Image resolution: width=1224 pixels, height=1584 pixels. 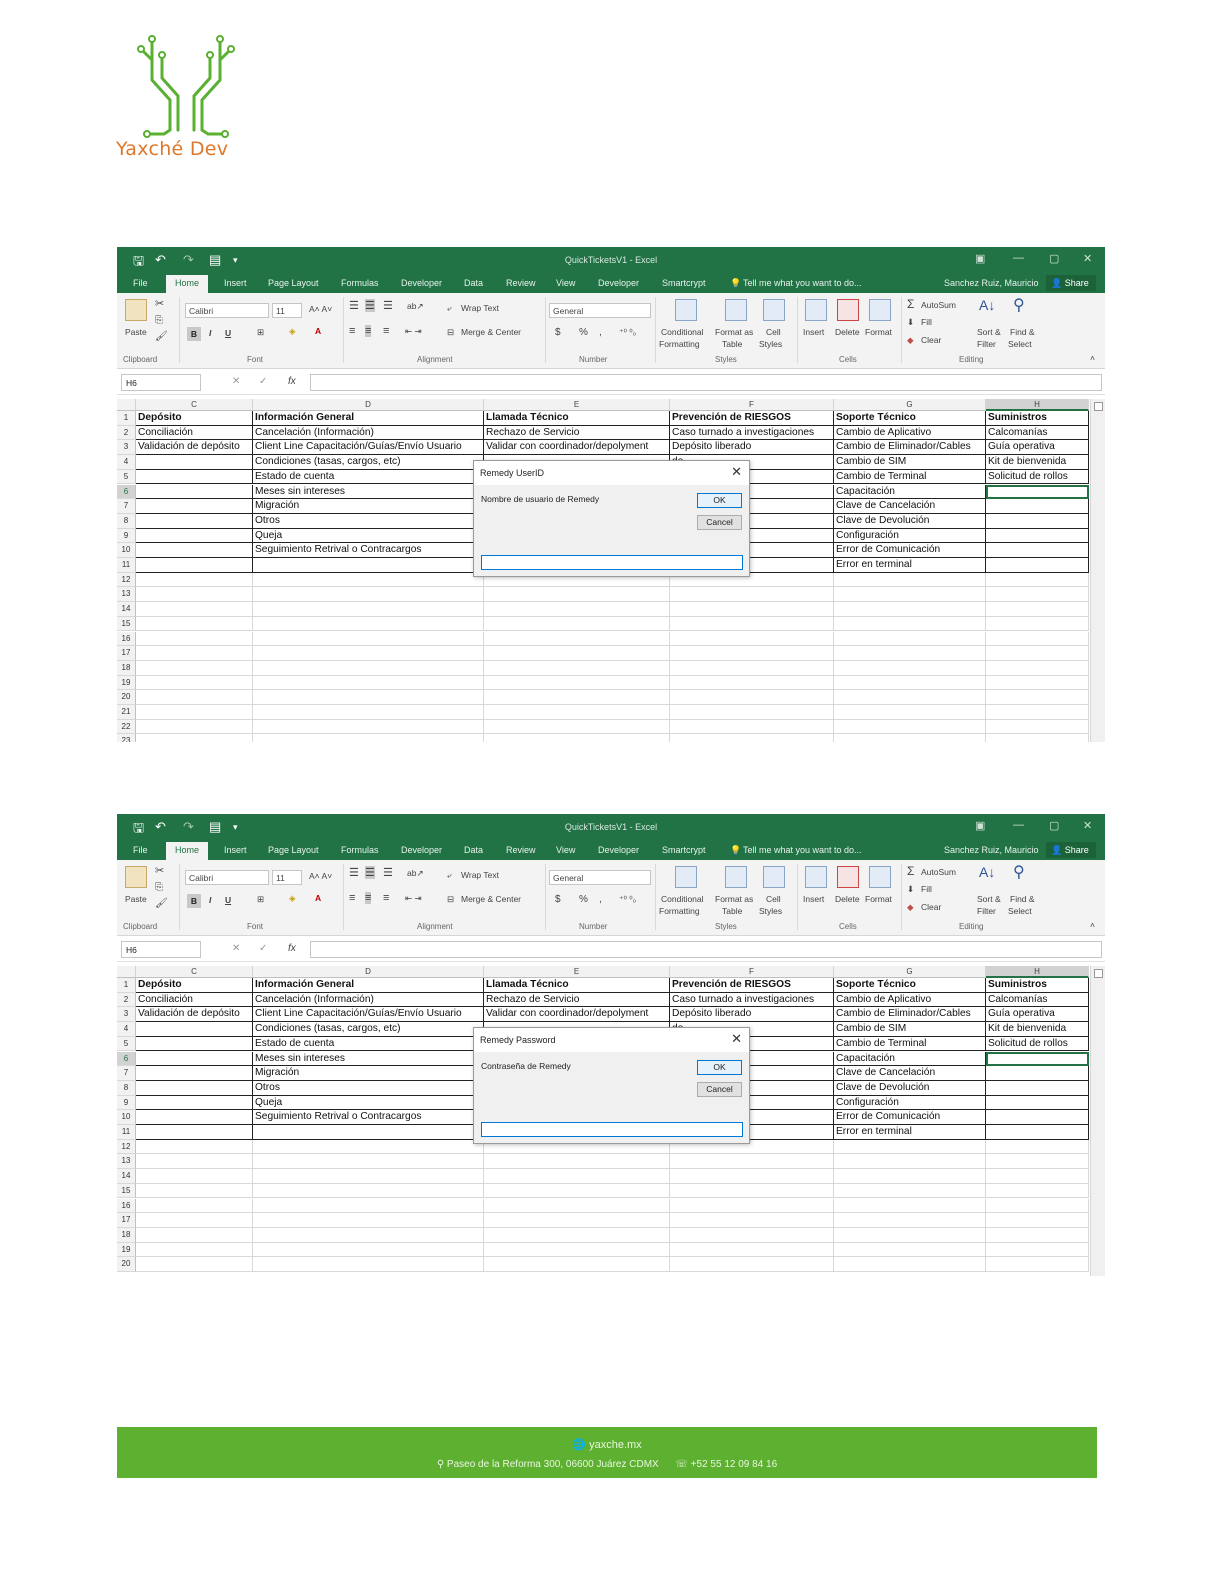 What do you see at coordinates (126, 1162) in the screenshot?
I see `row-number: 13` at bounding box center [126, 1162].